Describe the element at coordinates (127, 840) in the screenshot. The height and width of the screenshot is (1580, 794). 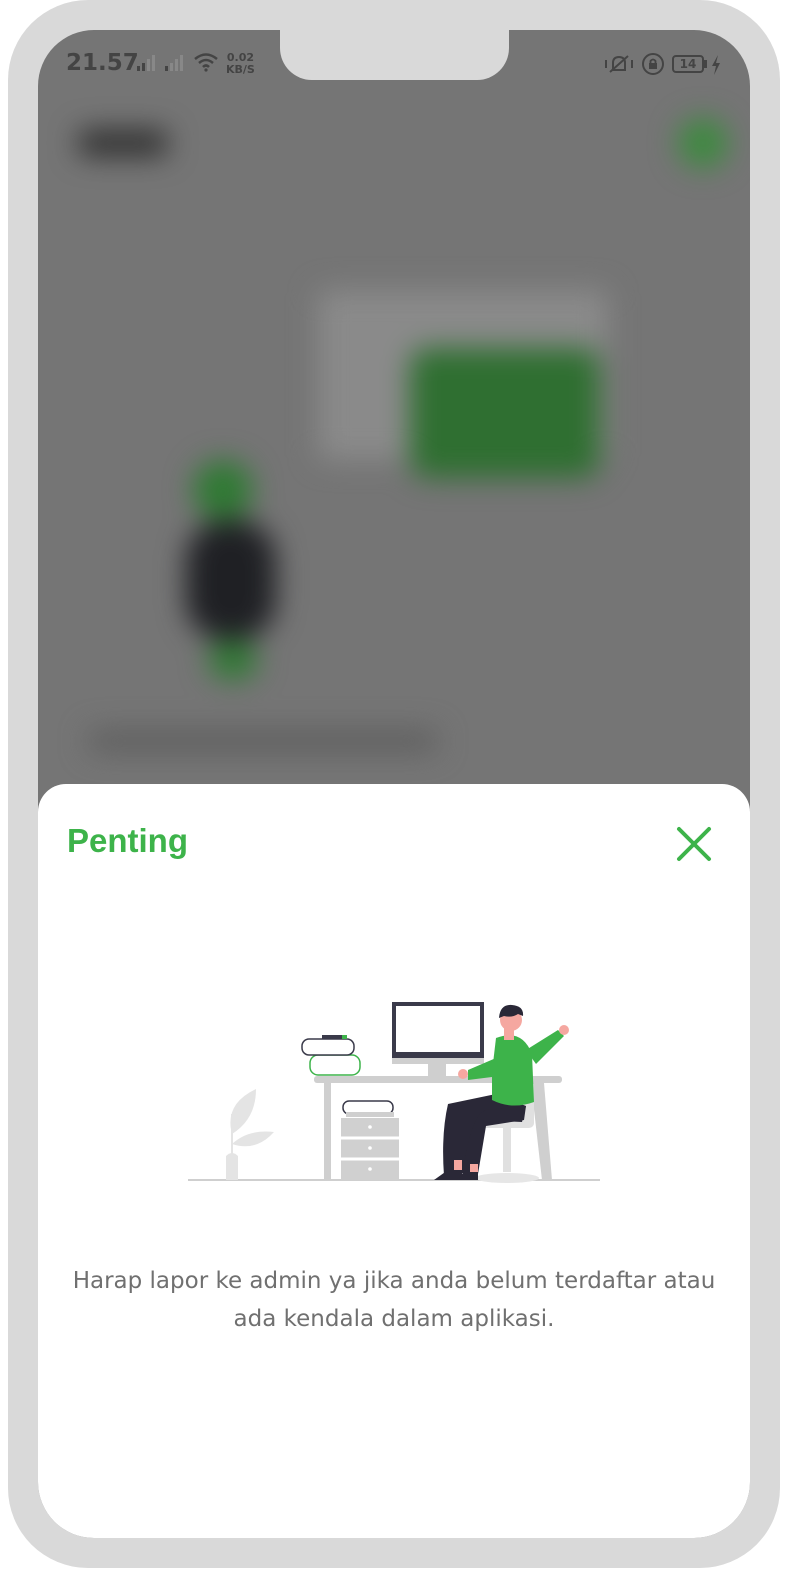
I see `modal-title: Penting` at that location.